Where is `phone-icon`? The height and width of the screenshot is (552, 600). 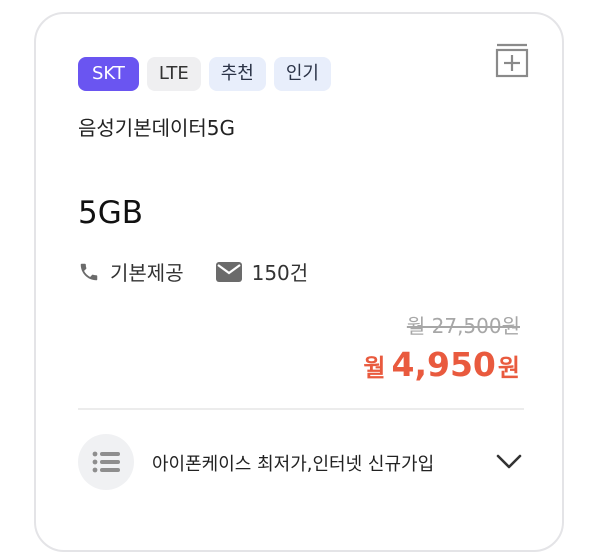
phone-icon is located at coordinates (89, 271).